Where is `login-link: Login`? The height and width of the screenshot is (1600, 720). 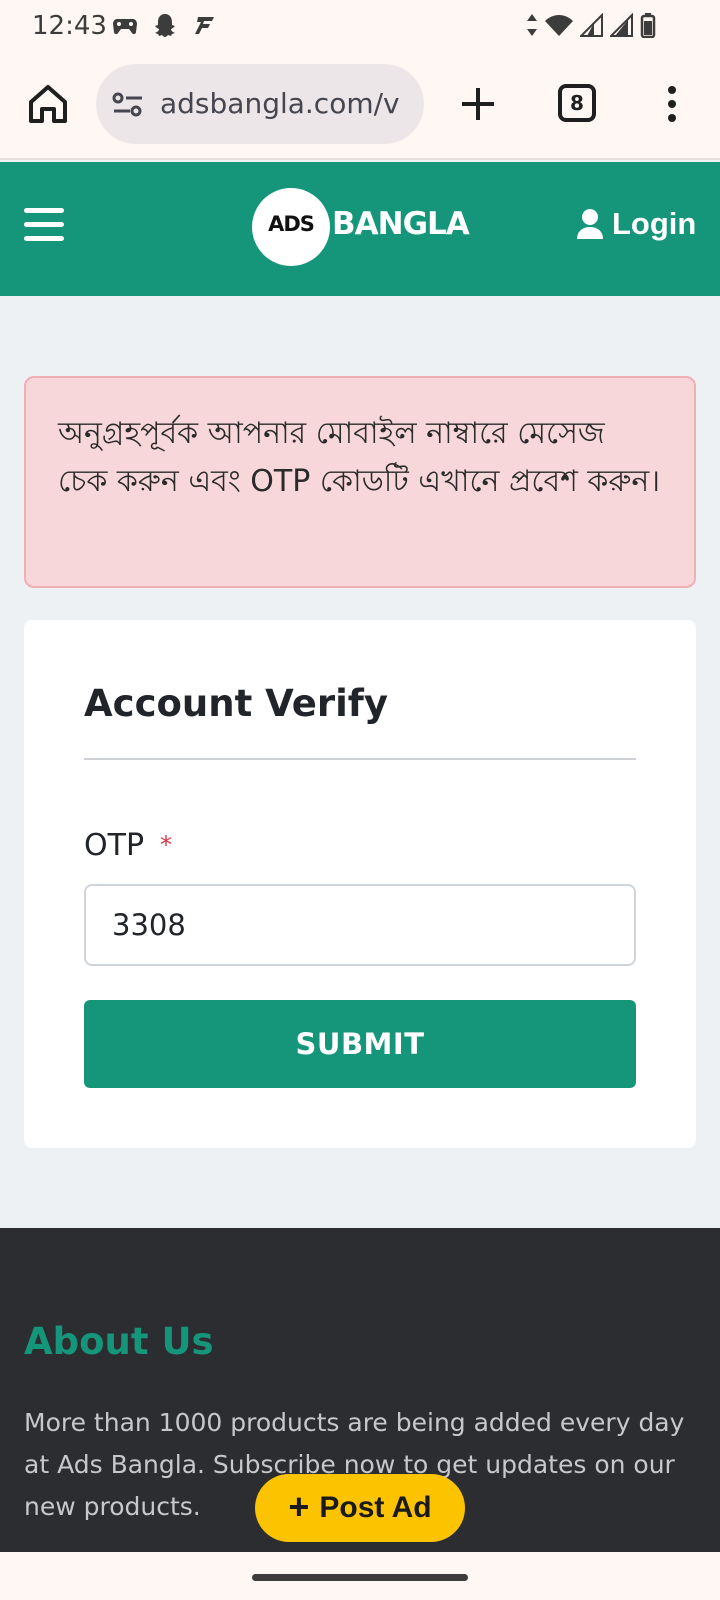
login-link: Login is located at coordinates (636, 224).